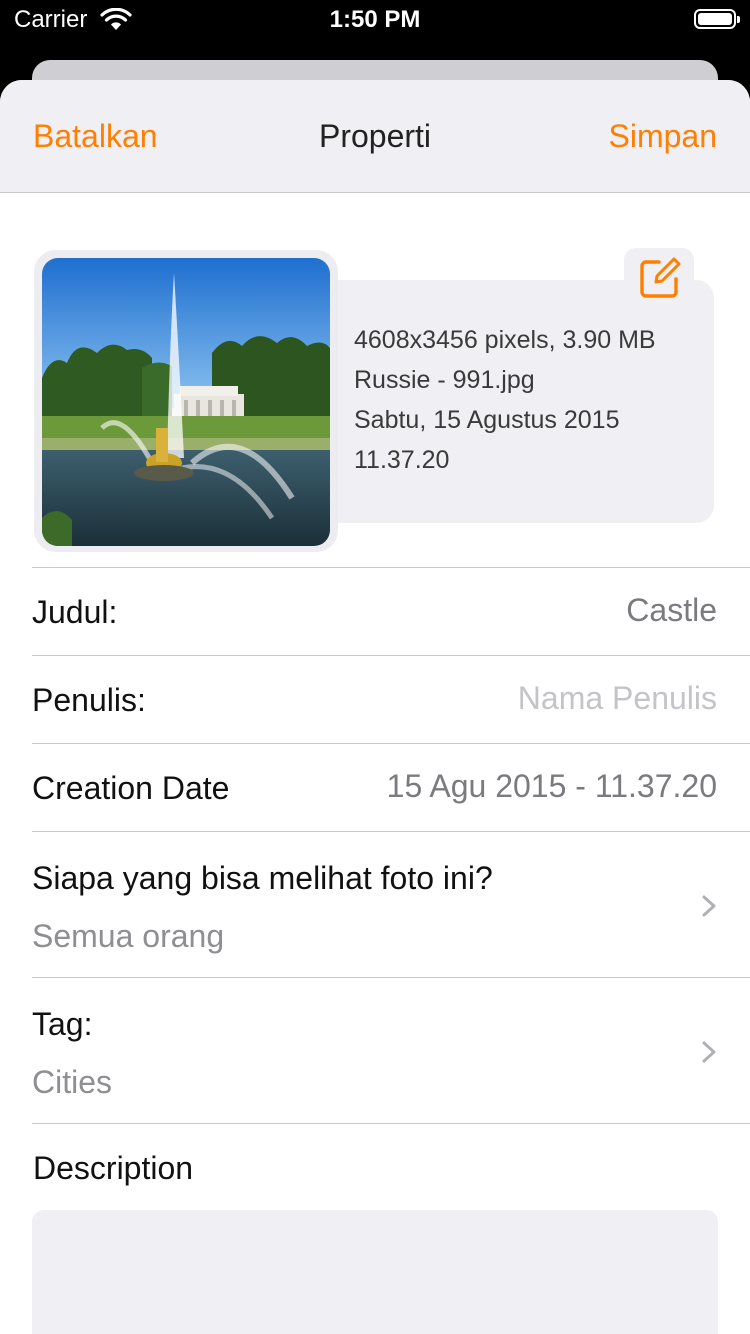  I want to click on author-label: Penulis:, so click(89, 700).